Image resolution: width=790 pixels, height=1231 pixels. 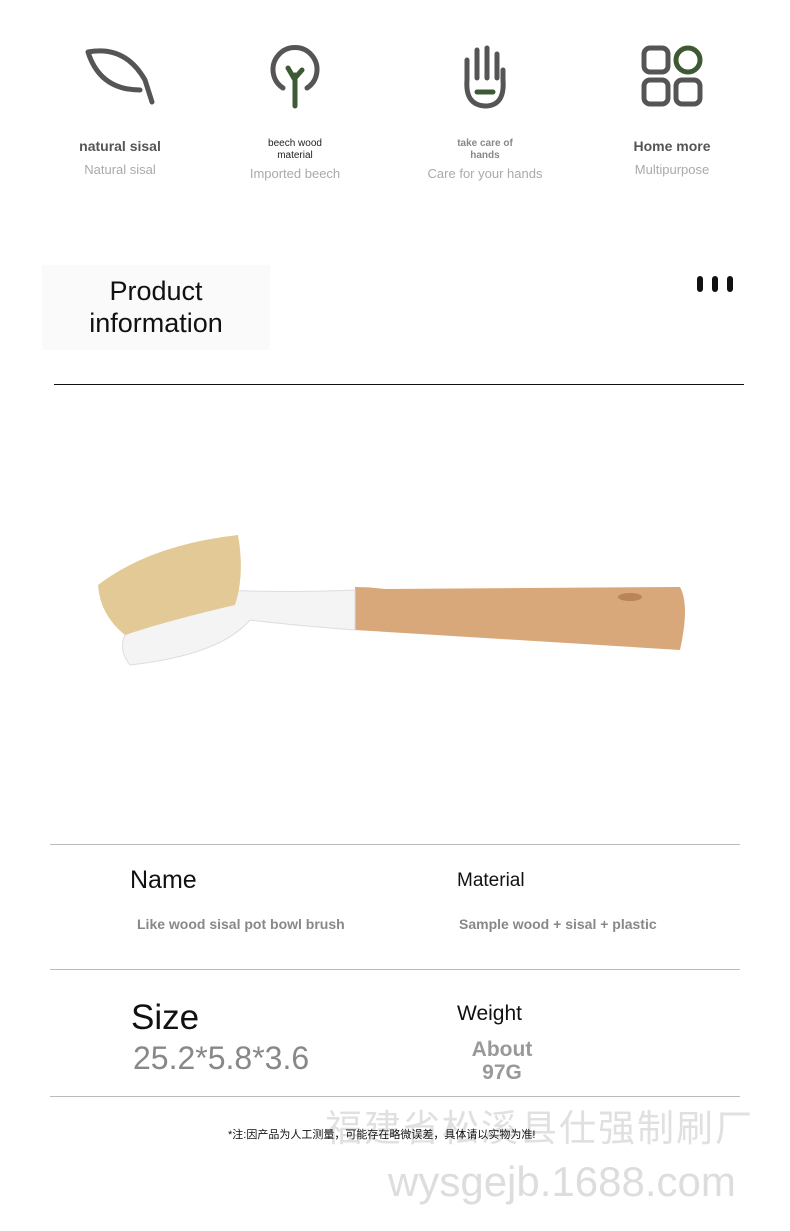 I want to click on feature-subtitle: Care for your hands, so click(x=485, y=173).